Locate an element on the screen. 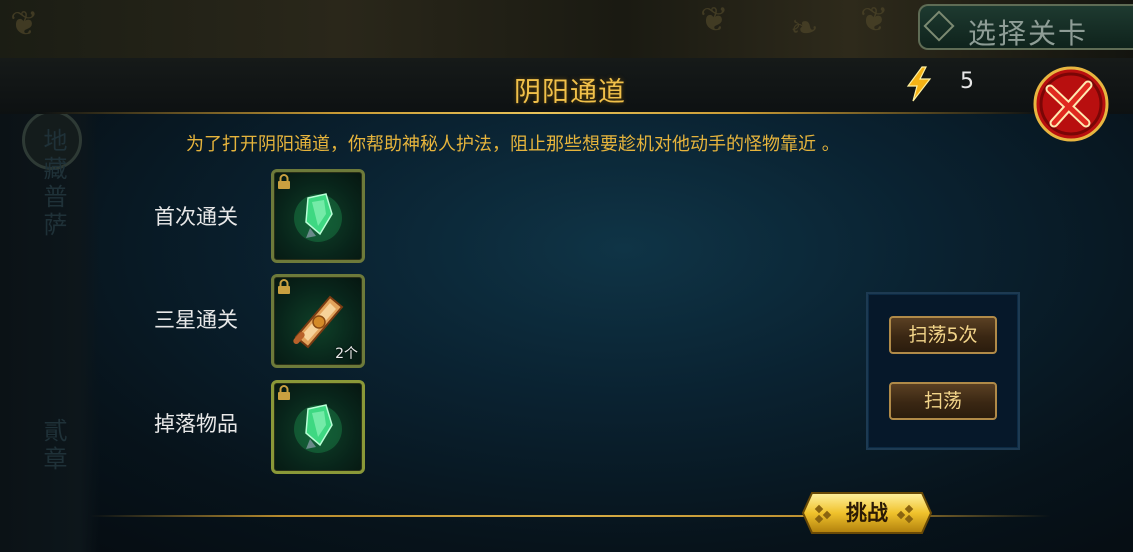 The image size is (1133, 552). challenge-label: 挑战 is located at coordinates (867, 513).